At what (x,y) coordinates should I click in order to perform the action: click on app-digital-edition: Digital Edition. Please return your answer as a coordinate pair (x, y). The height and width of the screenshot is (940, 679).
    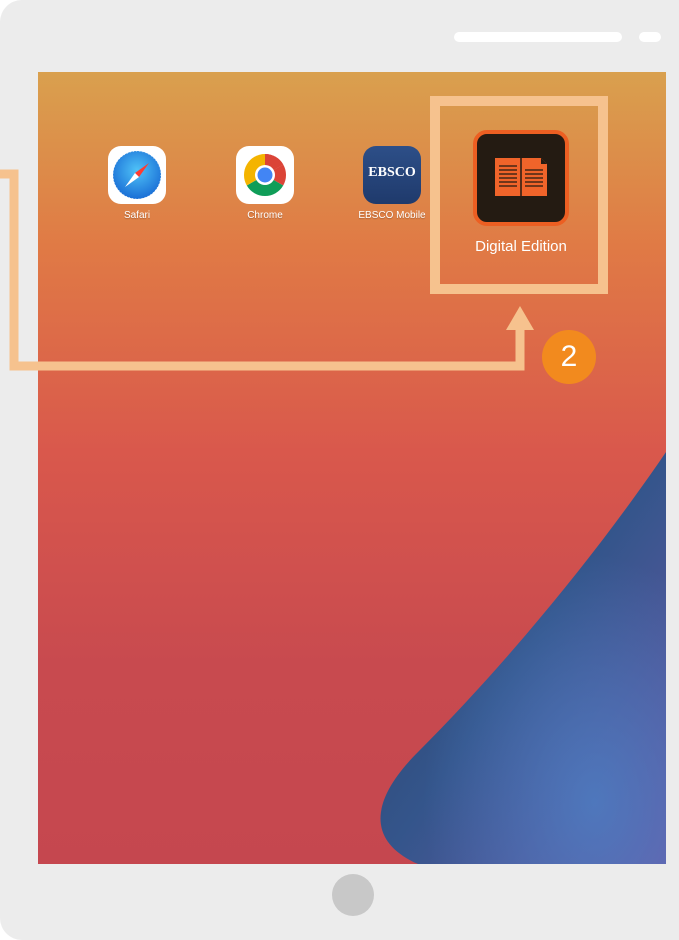
    Looking at the image, I should click on (521, 192).